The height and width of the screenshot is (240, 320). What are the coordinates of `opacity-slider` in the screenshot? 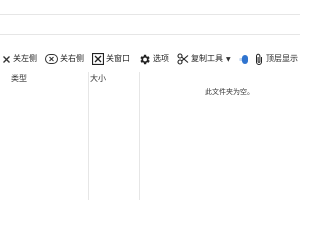 It's located at (243, 59).